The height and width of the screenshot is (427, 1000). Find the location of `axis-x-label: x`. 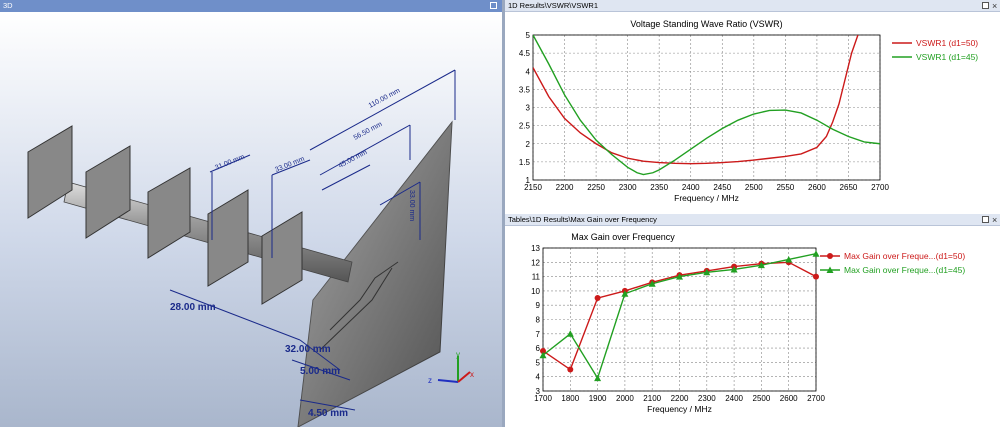

axis-x-label: x is located at coordinates (472, 374).